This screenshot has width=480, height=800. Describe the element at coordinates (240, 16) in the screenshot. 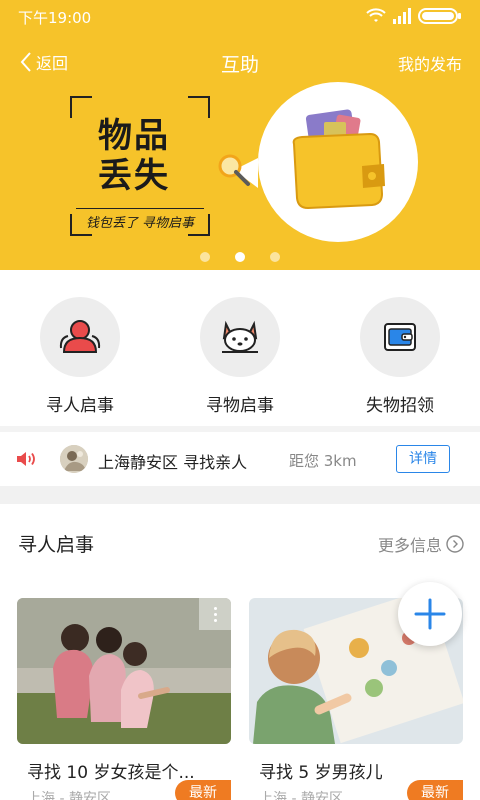

I see `status-bar: 下午19:00` at that location.